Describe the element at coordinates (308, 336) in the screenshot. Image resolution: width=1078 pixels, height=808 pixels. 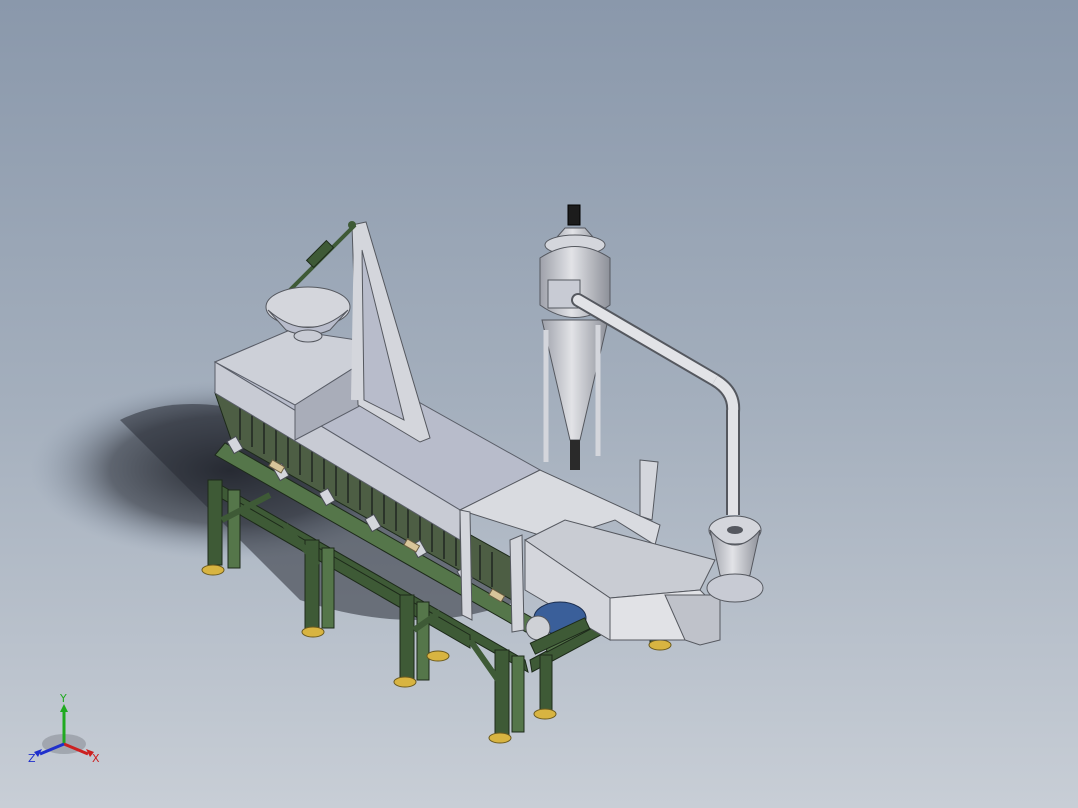
I see `dish-neck` at that location.